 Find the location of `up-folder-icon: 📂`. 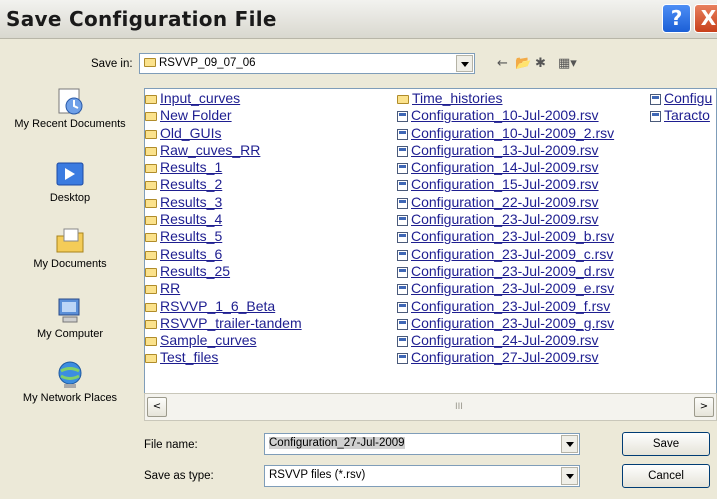

up-folder-icon: 📂 is located at coordinates (523, 63).